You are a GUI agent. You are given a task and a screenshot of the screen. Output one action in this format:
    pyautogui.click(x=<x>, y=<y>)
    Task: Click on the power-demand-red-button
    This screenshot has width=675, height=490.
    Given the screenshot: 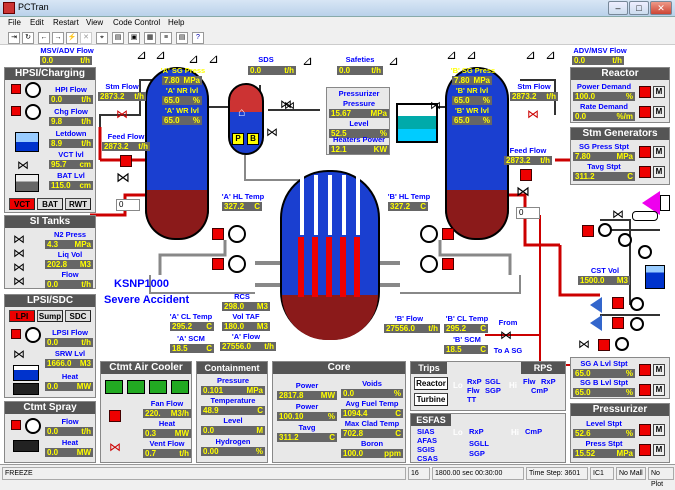 What is the action you would take?
    pyautogui.click(x=645, y=92)
    